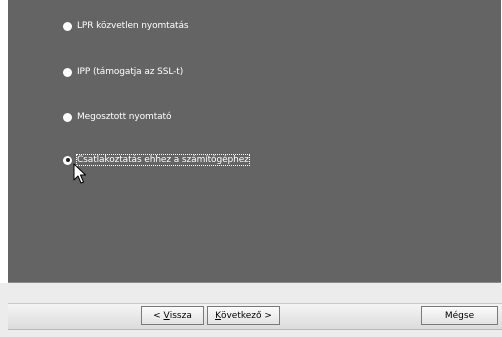  I want to click on mouse-pointer-icon, so click(79, 173).